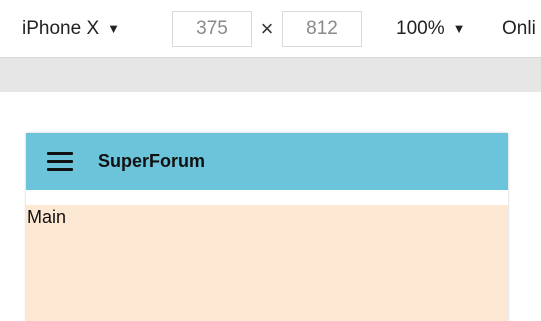  Describe the element at coordinates (322, 29) in the screenshot. I see `height-input: 812` at that location.